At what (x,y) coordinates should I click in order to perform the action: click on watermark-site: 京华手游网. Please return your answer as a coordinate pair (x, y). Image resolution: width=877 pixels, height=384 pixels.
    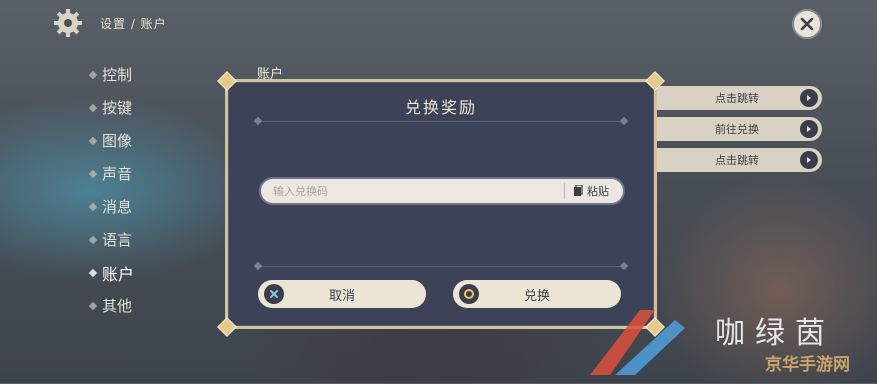
    Looking at the image, I should click on (807, 365).